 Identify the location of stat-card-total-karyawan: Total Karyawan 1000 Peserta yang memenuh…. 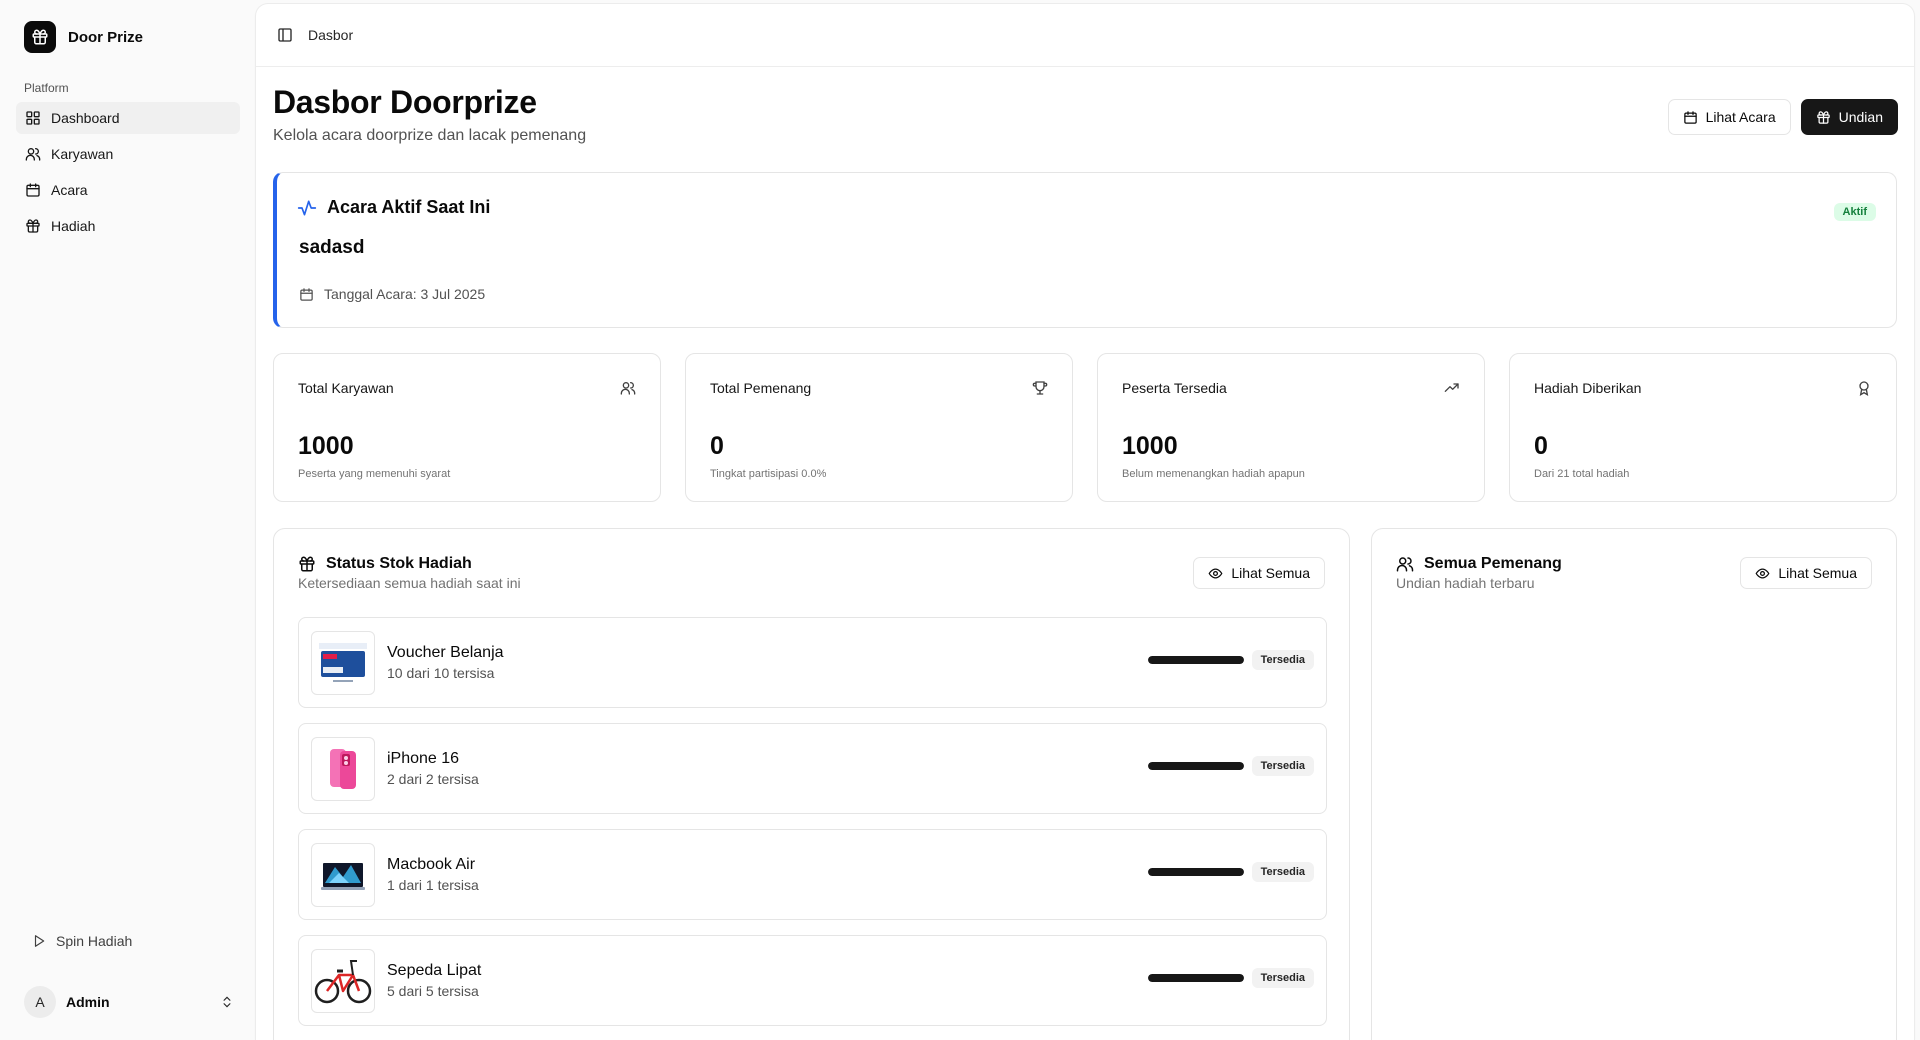
(467, 427).